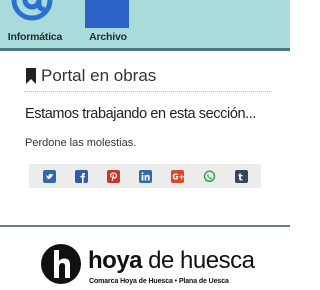  I want to click on at-sign-icon, so click(32, 10).